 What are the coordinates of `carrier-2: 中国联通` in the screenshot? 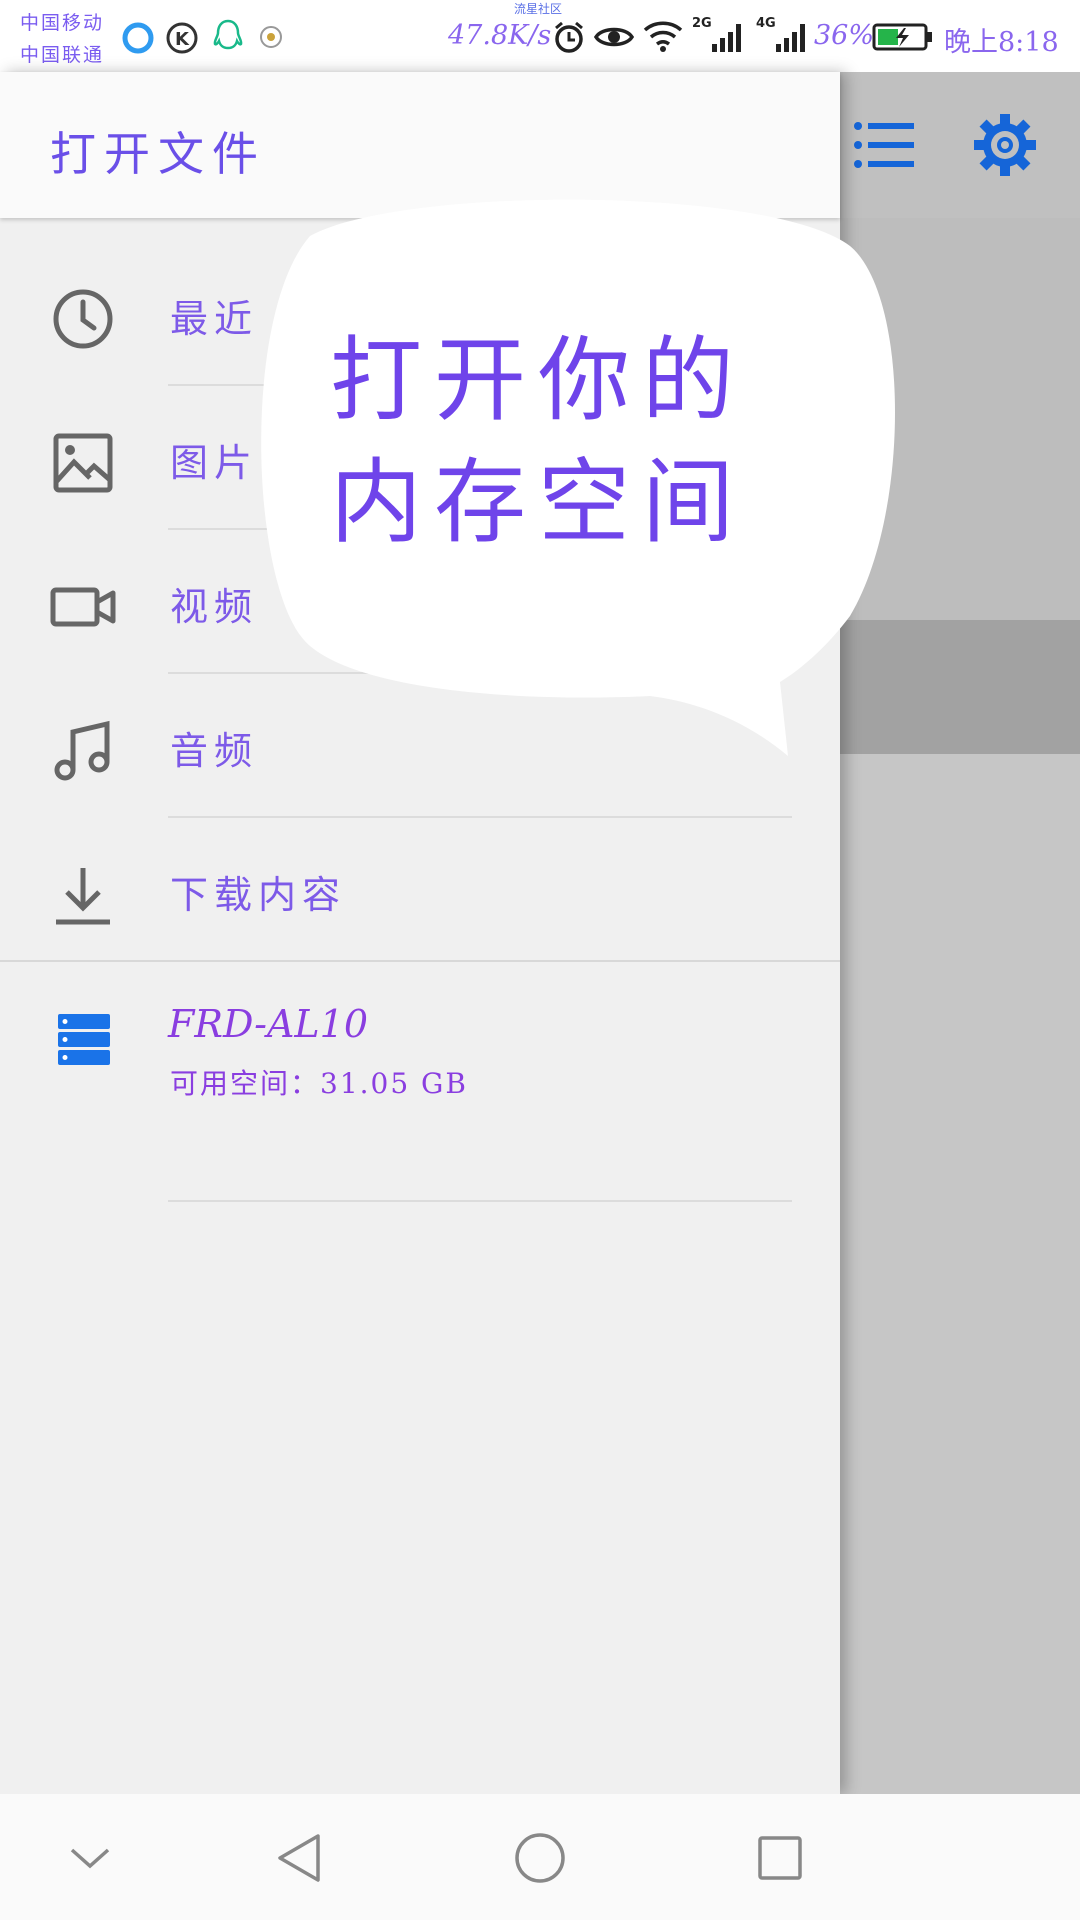 It's located at (62, 55).